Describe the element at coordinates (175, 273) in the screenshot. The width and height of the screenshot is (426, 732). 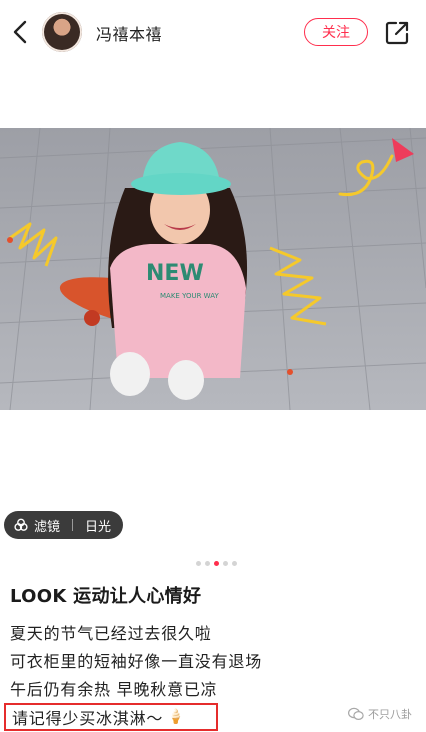
I see `shirt-print-big: NEW` at that location.